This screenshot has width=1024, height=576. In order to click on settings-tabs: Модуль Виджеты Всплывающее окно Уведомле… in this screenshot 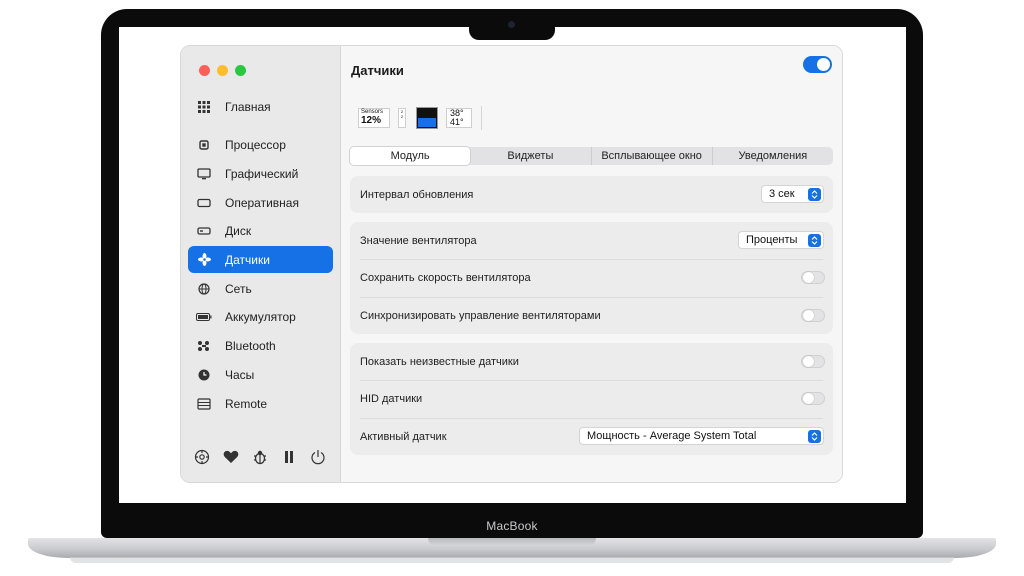, I will do `click(591, 156)`.